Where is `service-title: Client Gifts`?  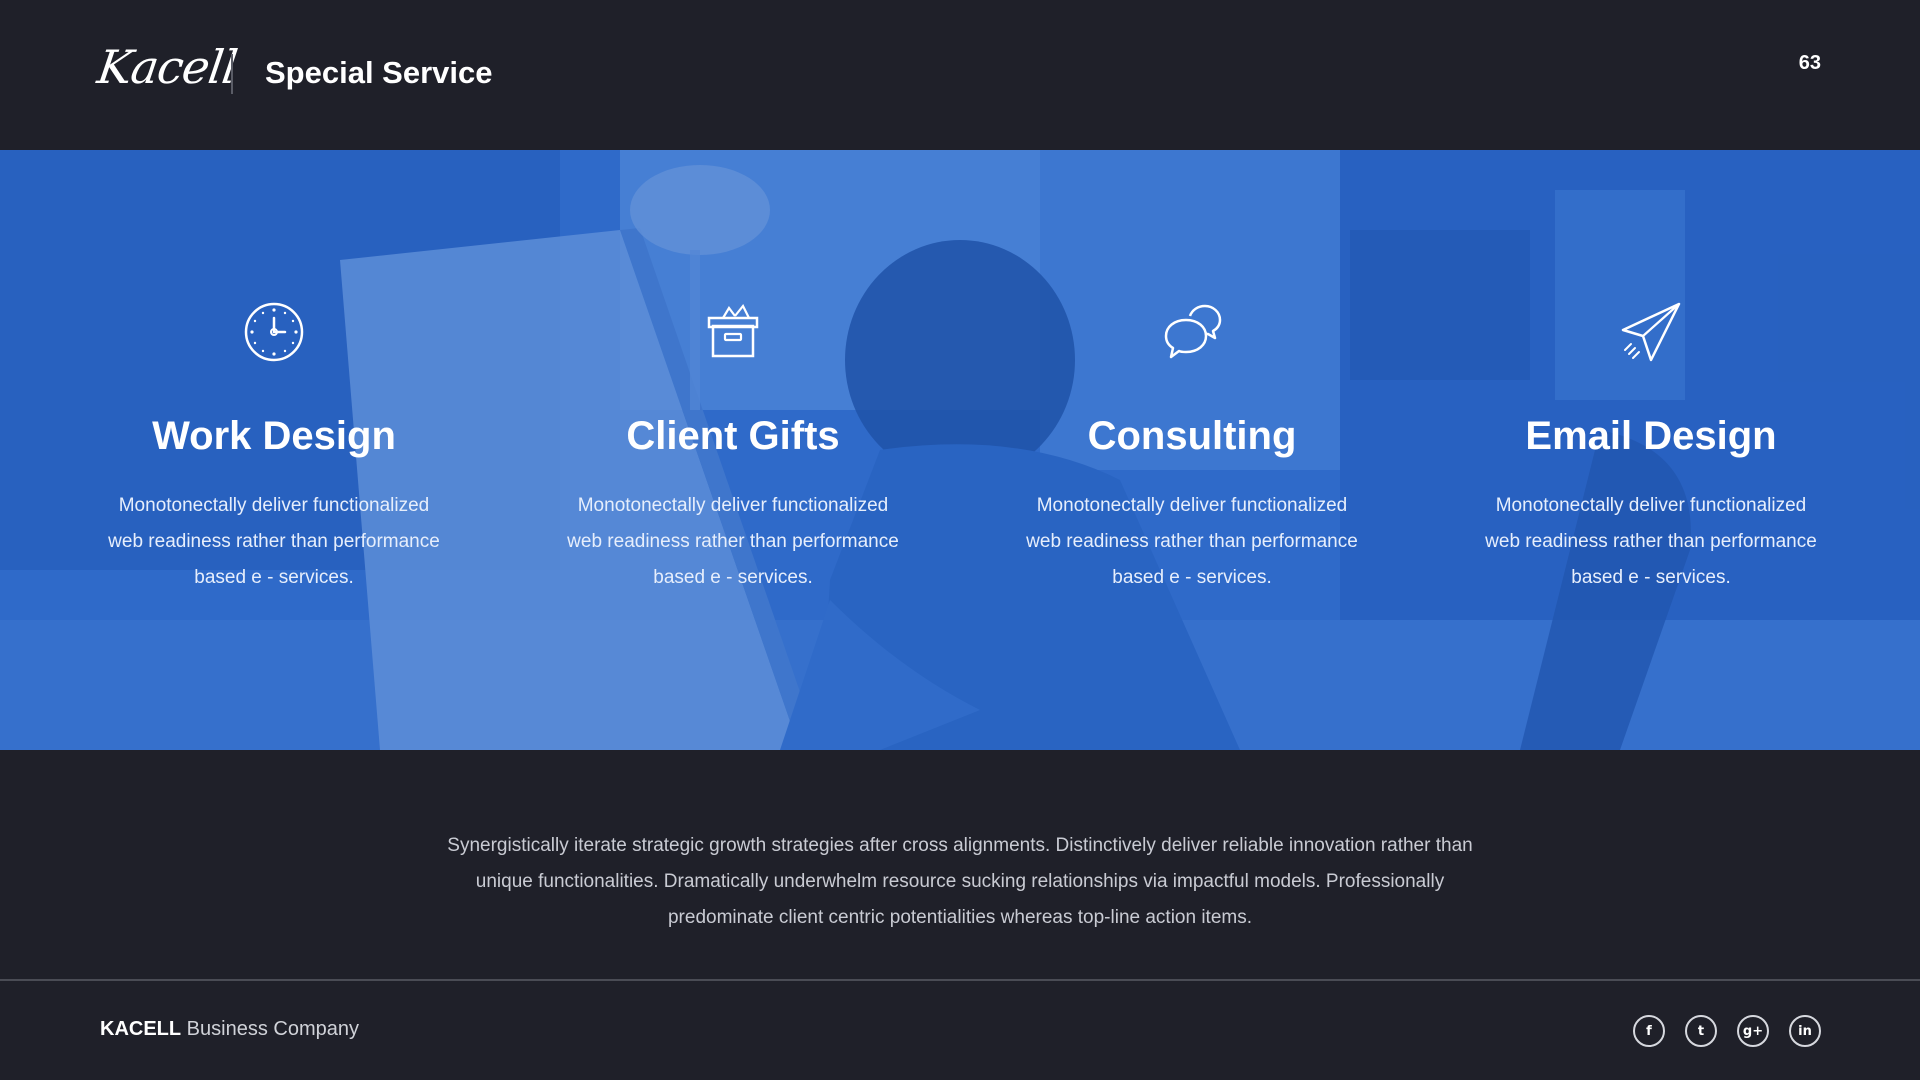 service-title: Client Gifts is located at coordinates (733, 436).